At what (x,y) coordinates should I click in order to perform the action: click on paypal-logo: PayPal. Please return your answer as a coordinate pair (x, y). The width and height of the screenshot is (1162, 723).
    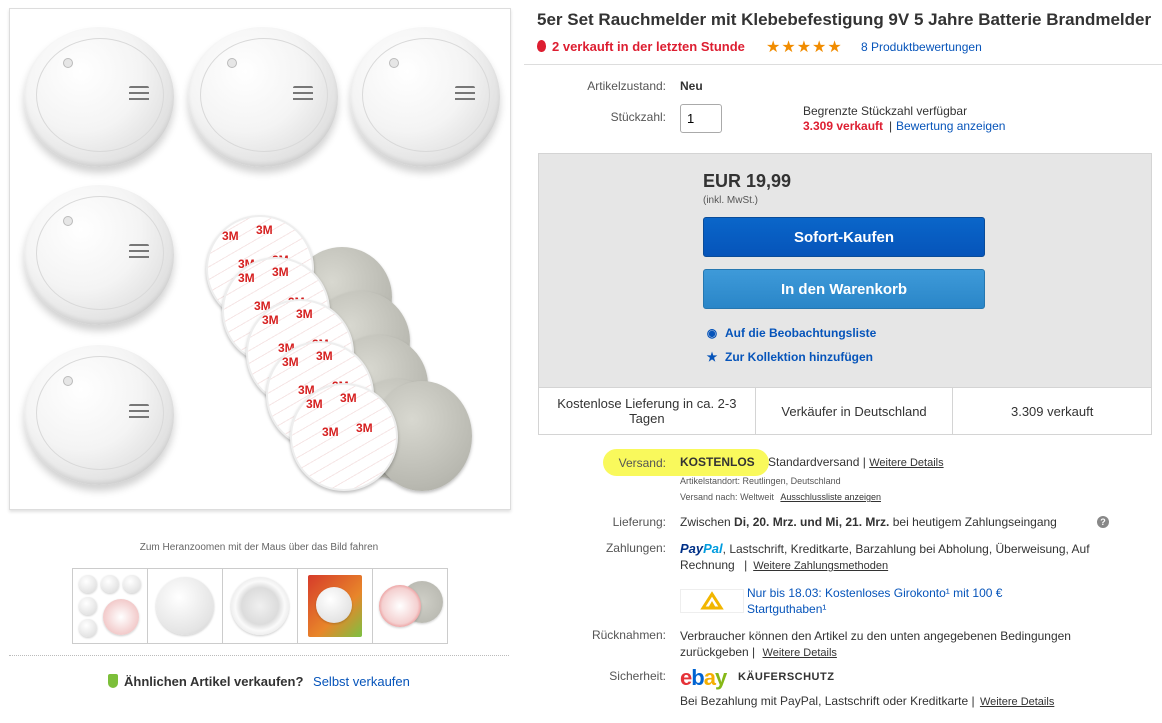
    Looking at the image, I should click on (701, 548).